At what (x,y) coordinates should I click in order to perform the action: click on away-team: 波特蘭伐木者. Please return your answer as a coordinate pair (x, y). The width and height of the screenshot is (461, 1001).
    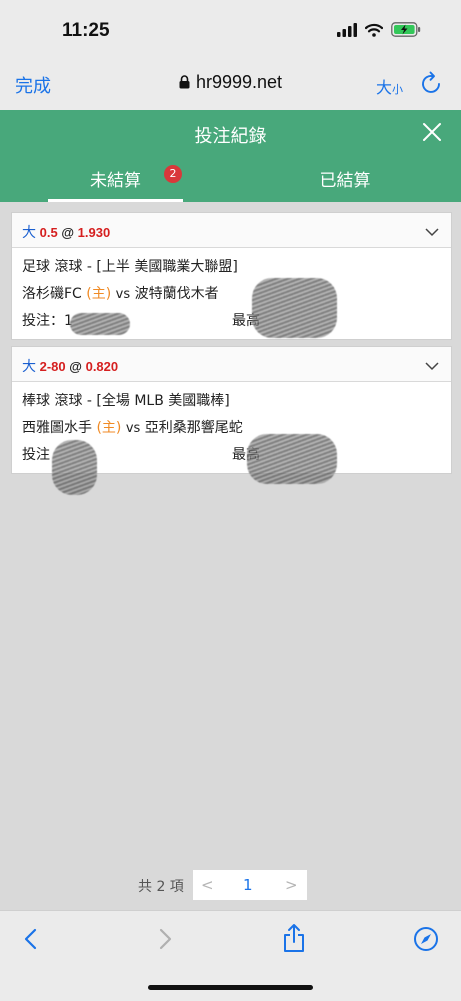
    Looking at the image, I should click on (176, 294).